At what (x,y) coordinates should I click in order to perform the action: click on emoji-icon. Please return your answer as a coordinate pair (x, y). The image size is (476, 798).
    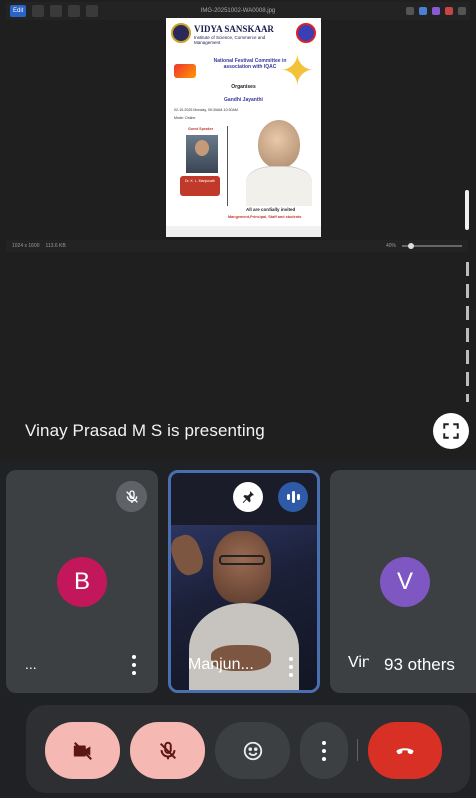
    Looking at the image, I should click on (252, 750).